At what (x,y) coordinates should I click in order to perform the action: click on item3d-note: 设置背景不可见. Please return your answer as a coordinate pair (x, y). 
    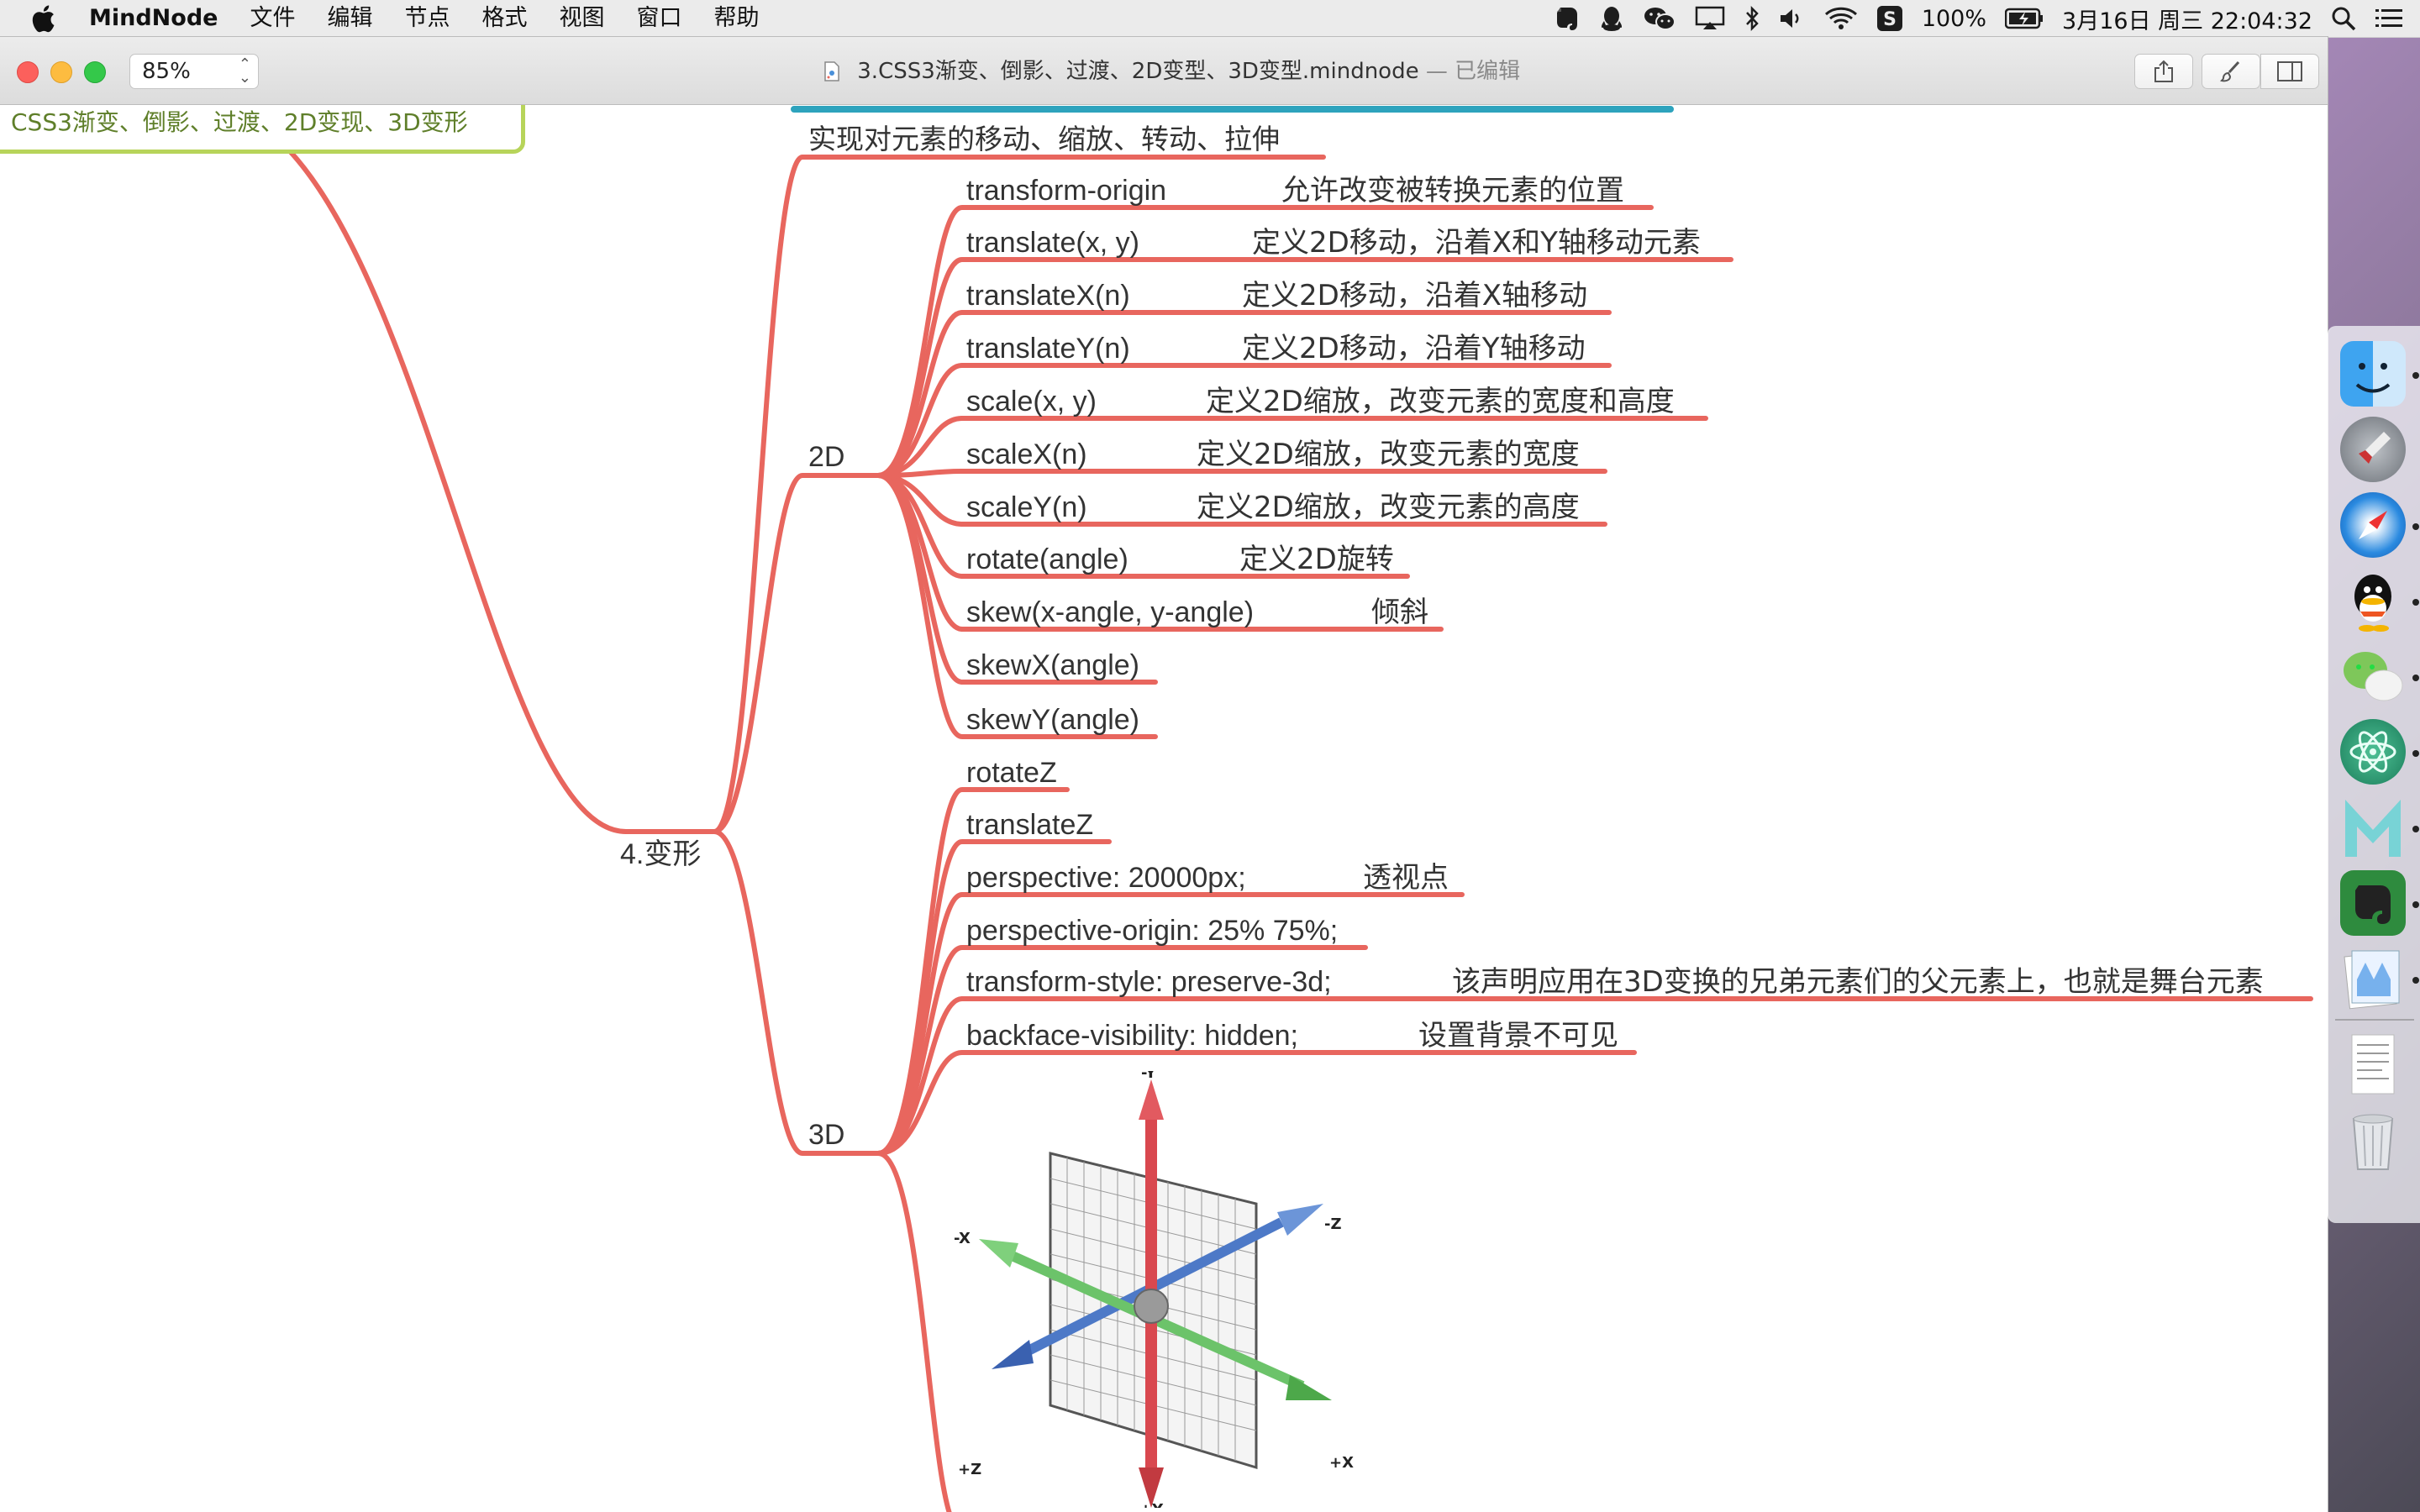
    Looking at the image, I should click on (1518, 1036).